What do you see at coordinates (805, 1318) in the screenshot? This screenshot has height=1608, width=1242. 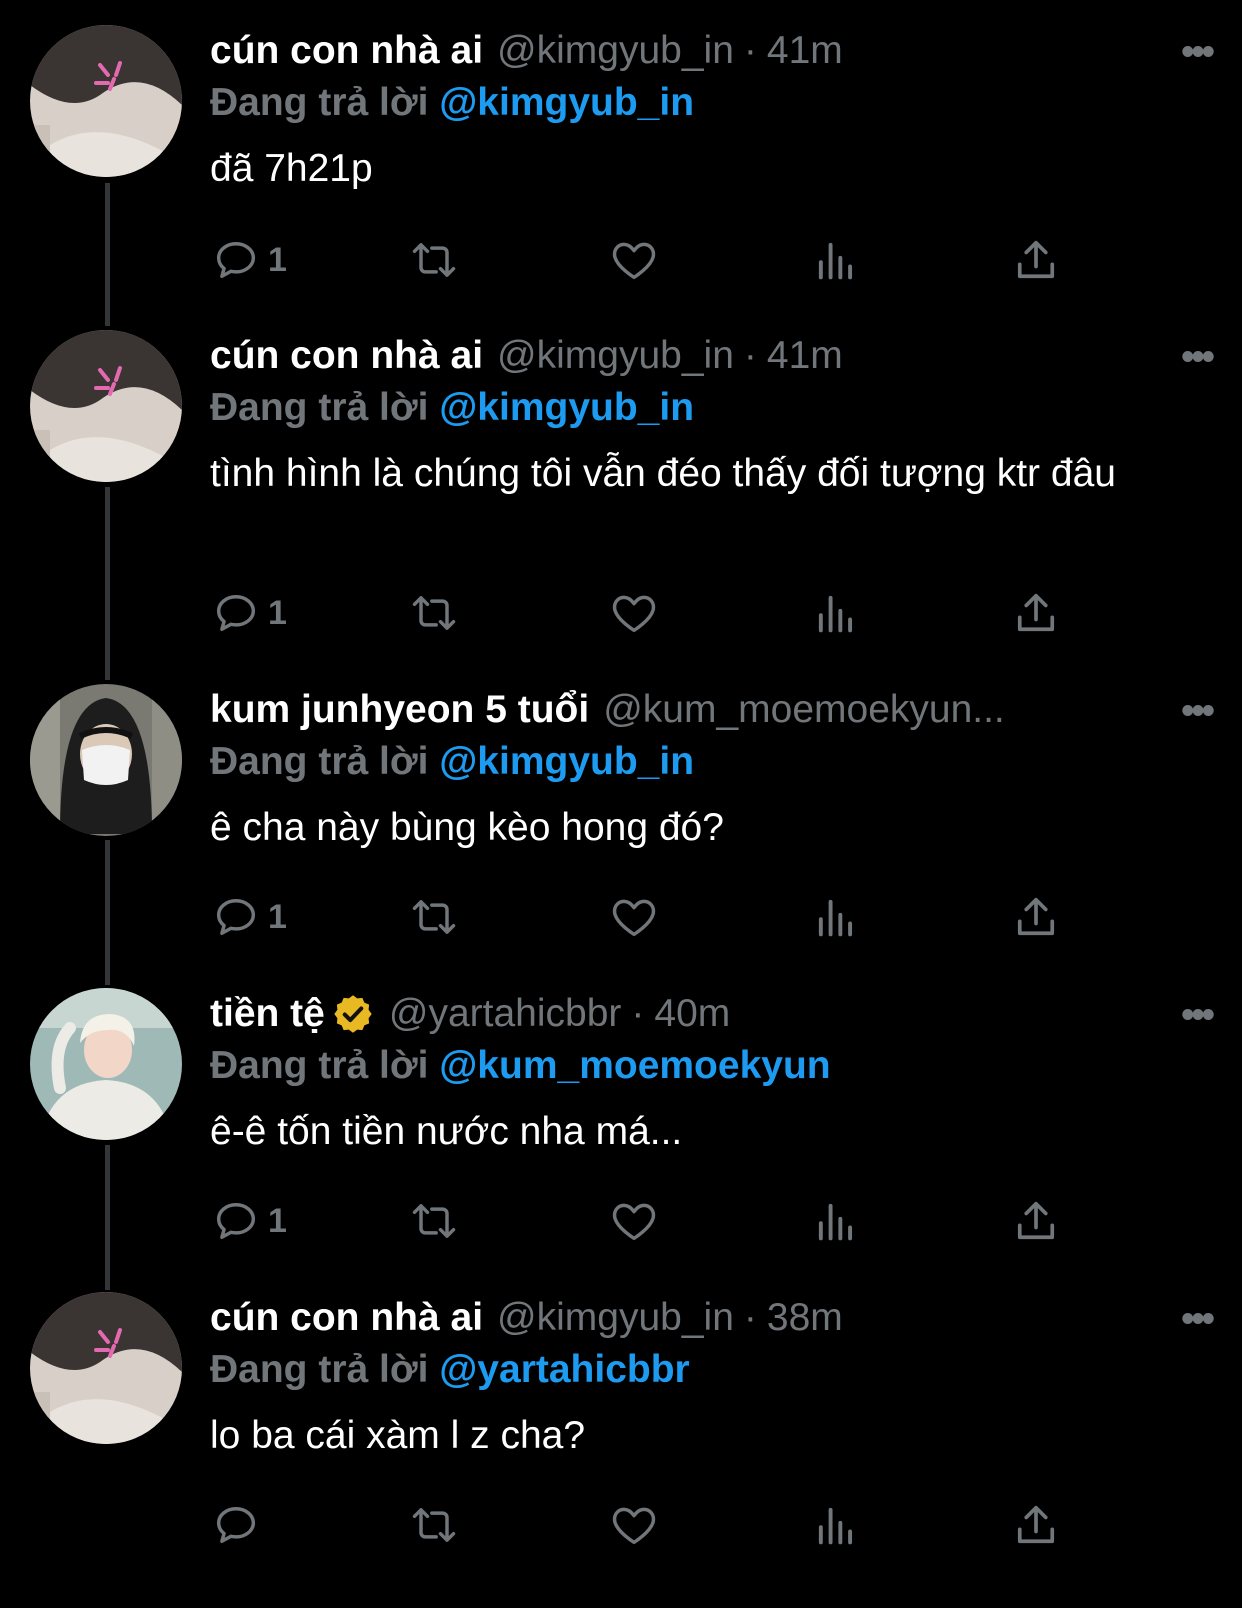 I see `timestamp: 38m` at bounding box center [805, 1318].